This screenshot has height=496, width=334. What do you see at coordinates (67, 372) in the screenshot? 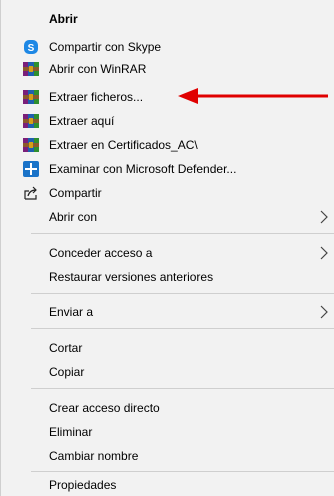
I see `menu-item-label: Copiar` at bounding box center [67, 372].